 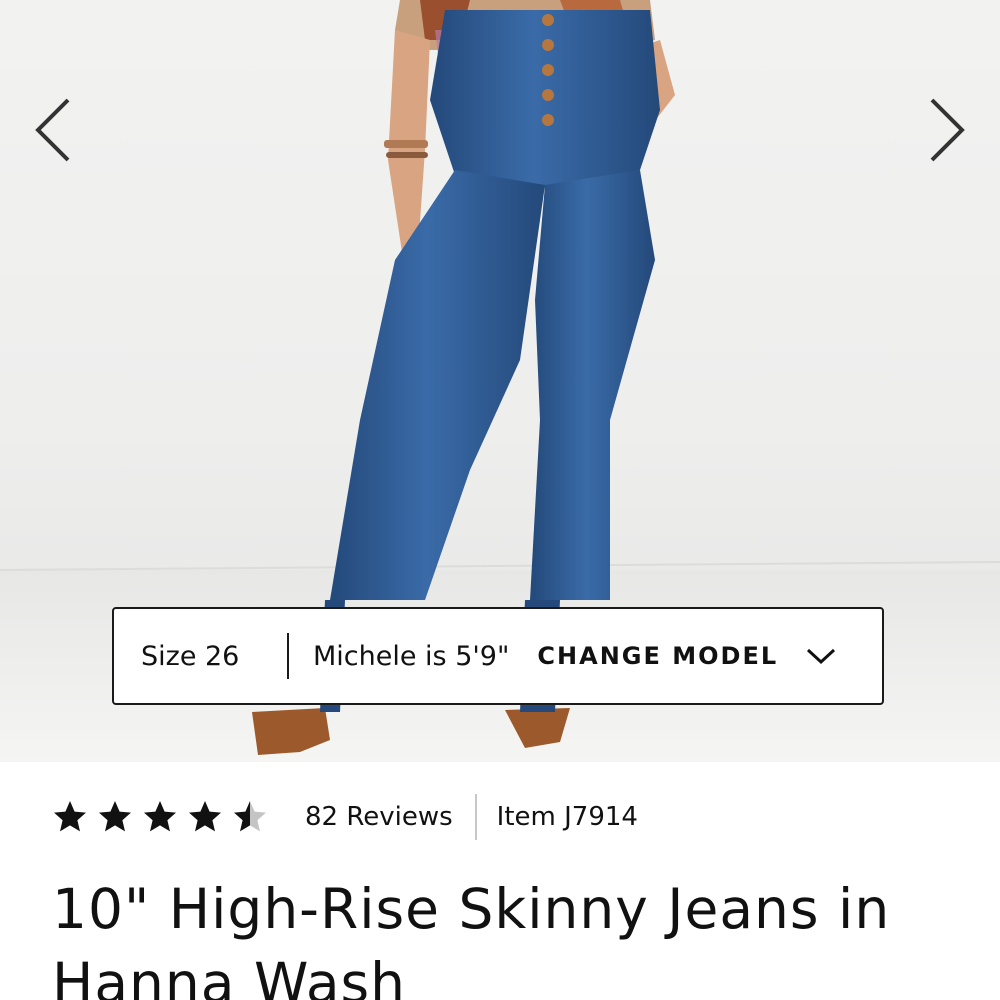 What do you see at coordinates (411, 656) in the screenshot?
I see `model-height-label: Michele is 5'9"` at bounding box center [411, 656].